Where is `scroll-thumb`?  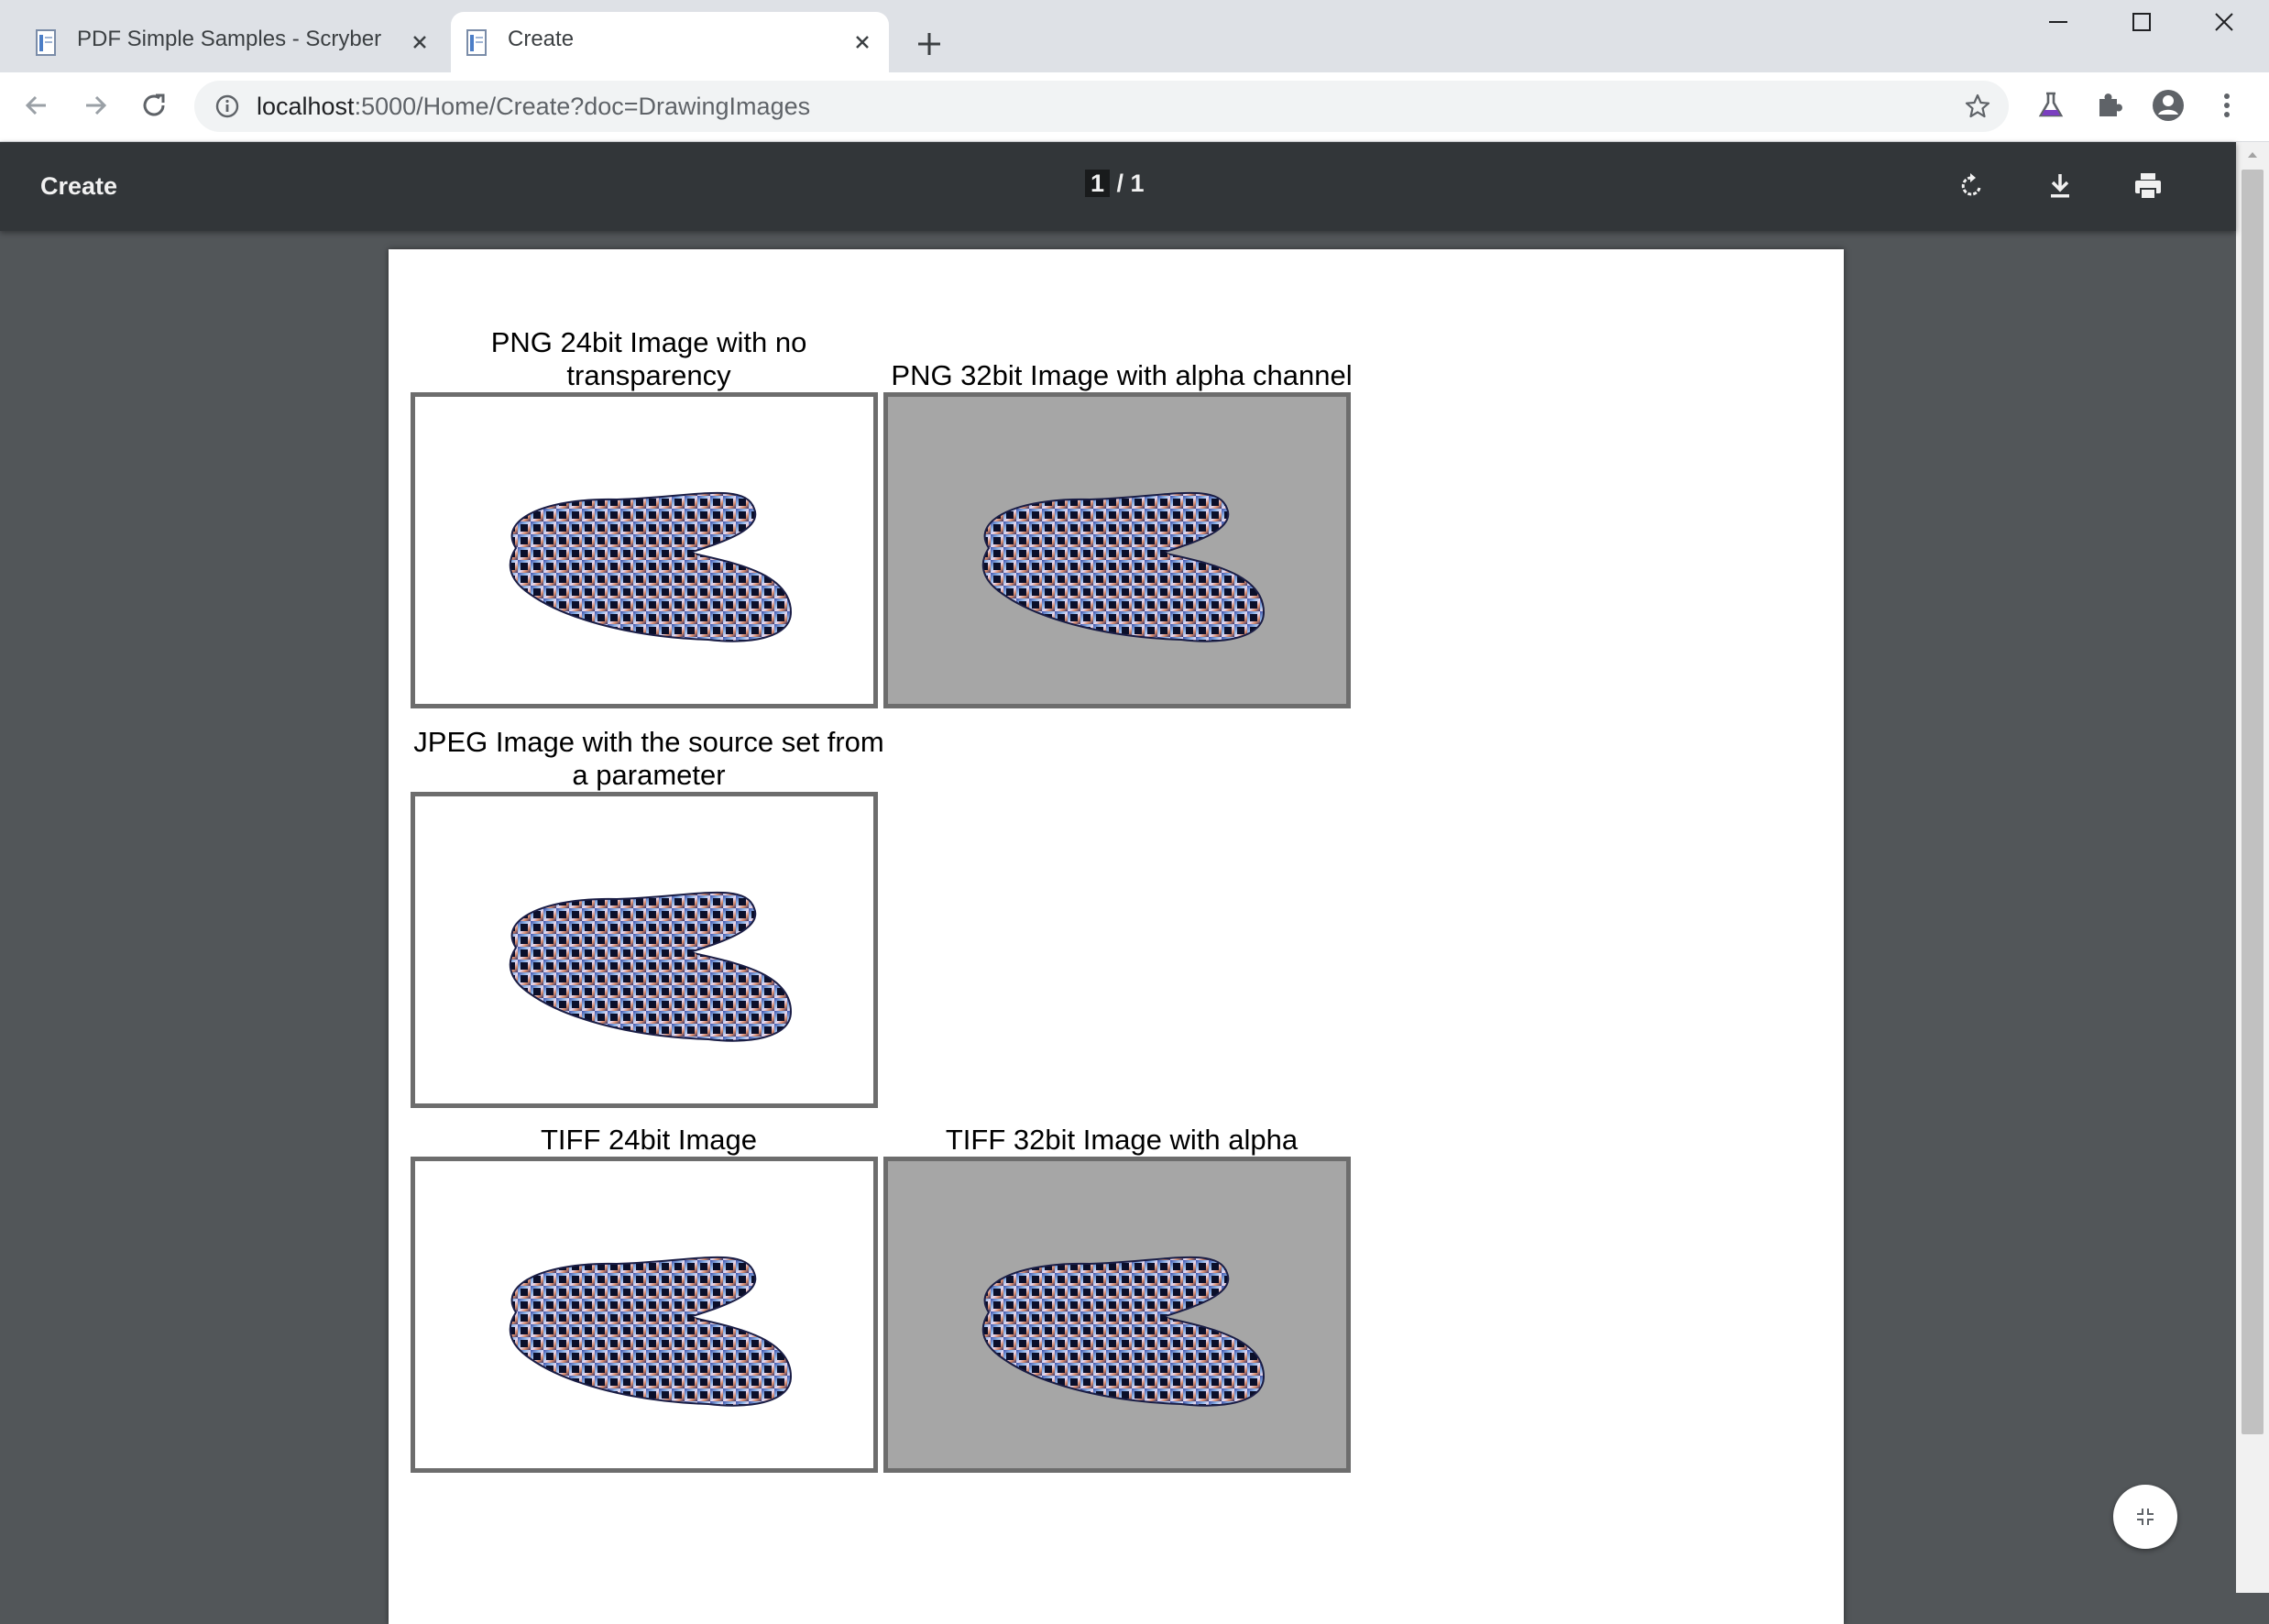 scroll-thumb is located at coordinates (2253, 802).